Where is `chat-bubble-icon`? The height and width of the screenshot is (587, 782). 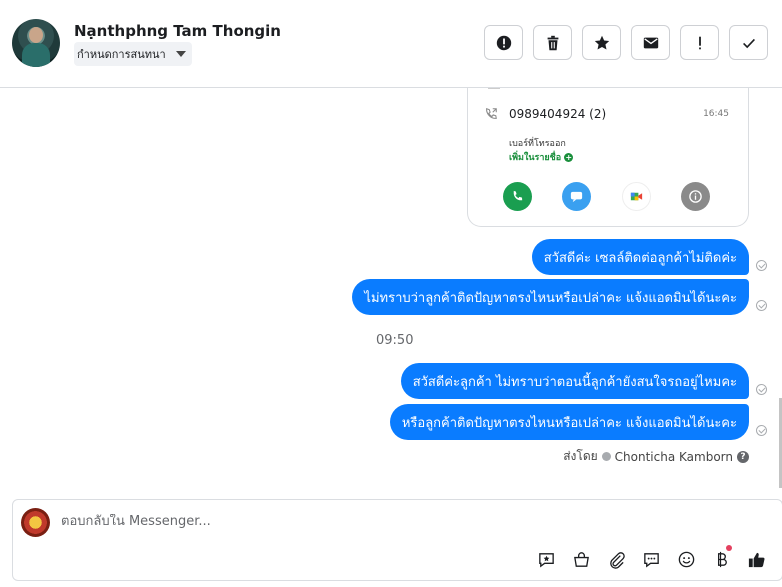
chat-bubble-icon is located at coordinates (651, 559).